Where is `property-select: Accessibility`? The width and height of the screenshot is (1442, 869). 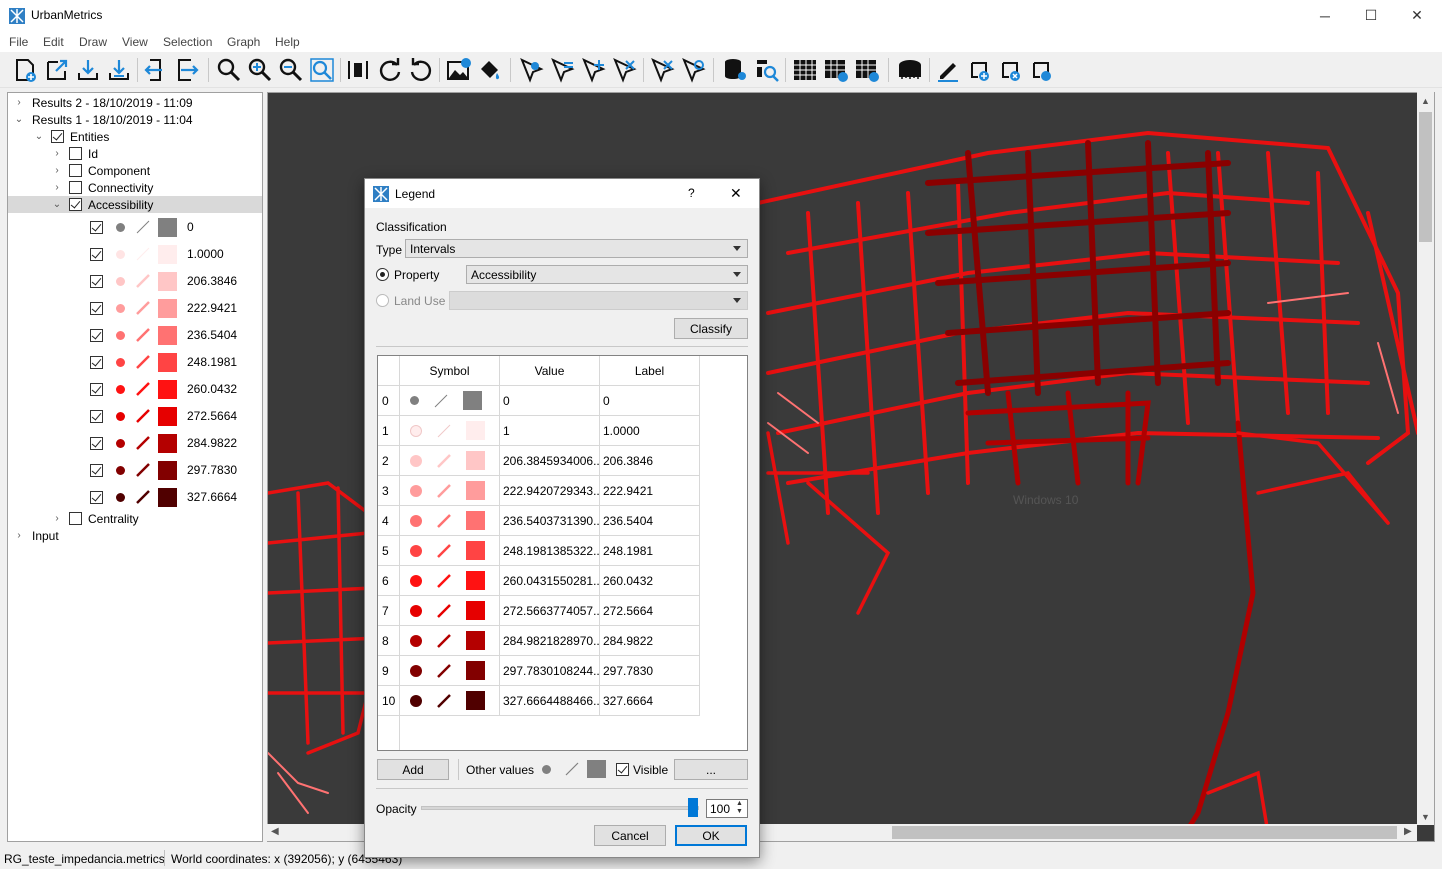
property-select: Accessibility is located at coordinates (607, 274).